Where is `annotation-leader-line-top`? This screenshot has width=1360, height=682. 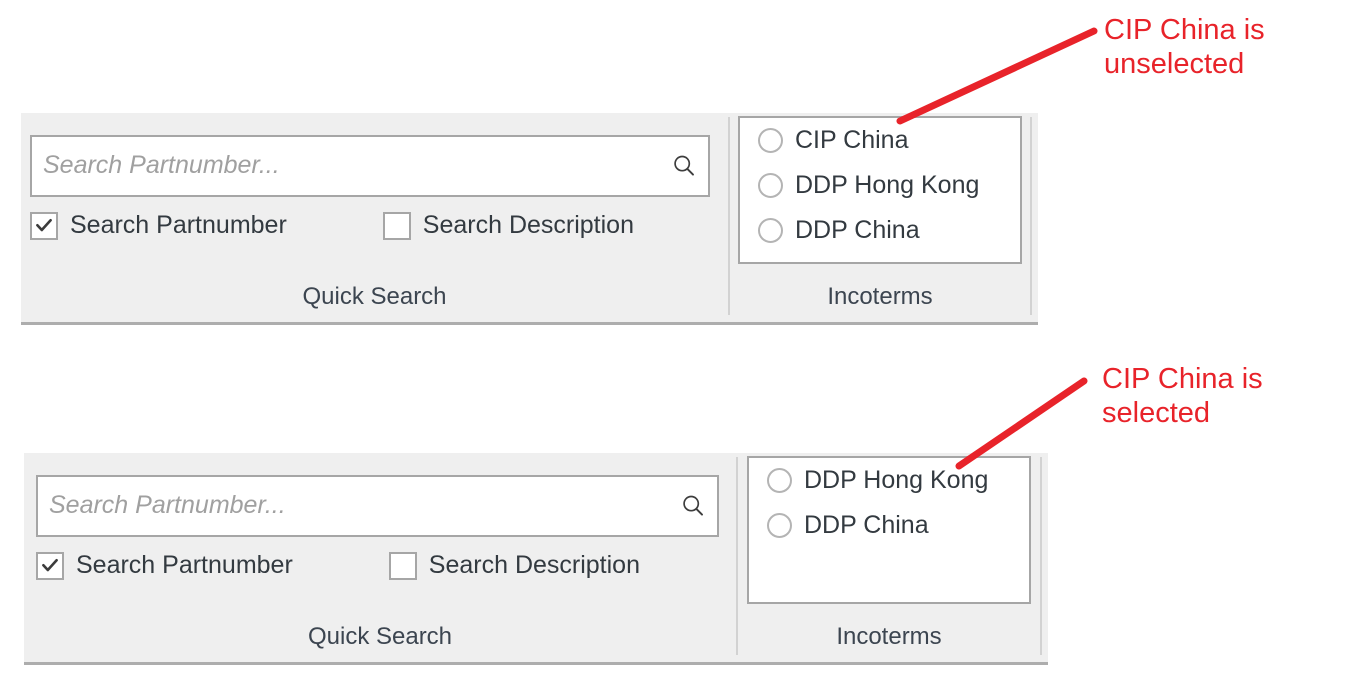
annotation-leader-line-top is located at coordinates (997, 76).